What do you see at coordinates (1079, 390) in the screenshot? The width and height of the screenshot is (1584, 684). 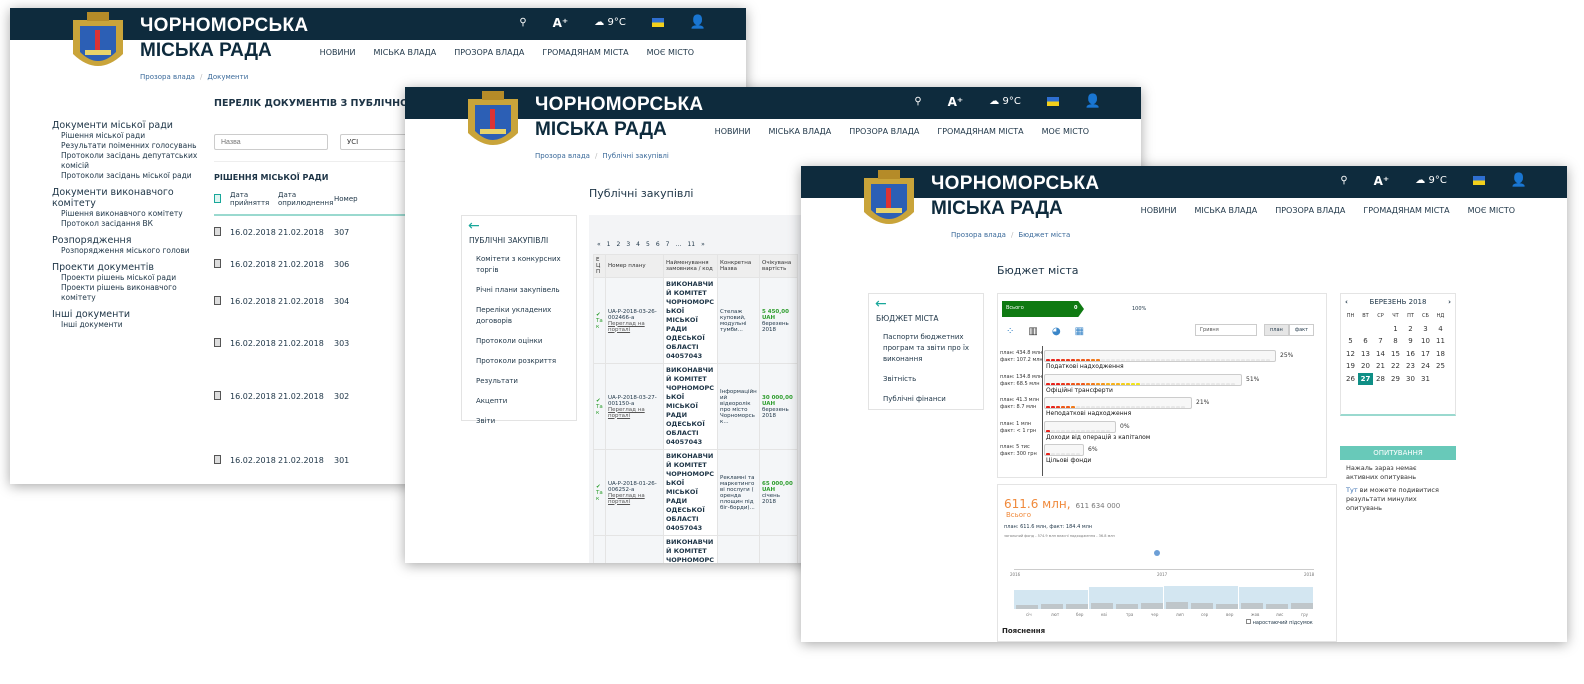 I see `category-name: Офіційні трансферти` at bounding box center [1079, 390].